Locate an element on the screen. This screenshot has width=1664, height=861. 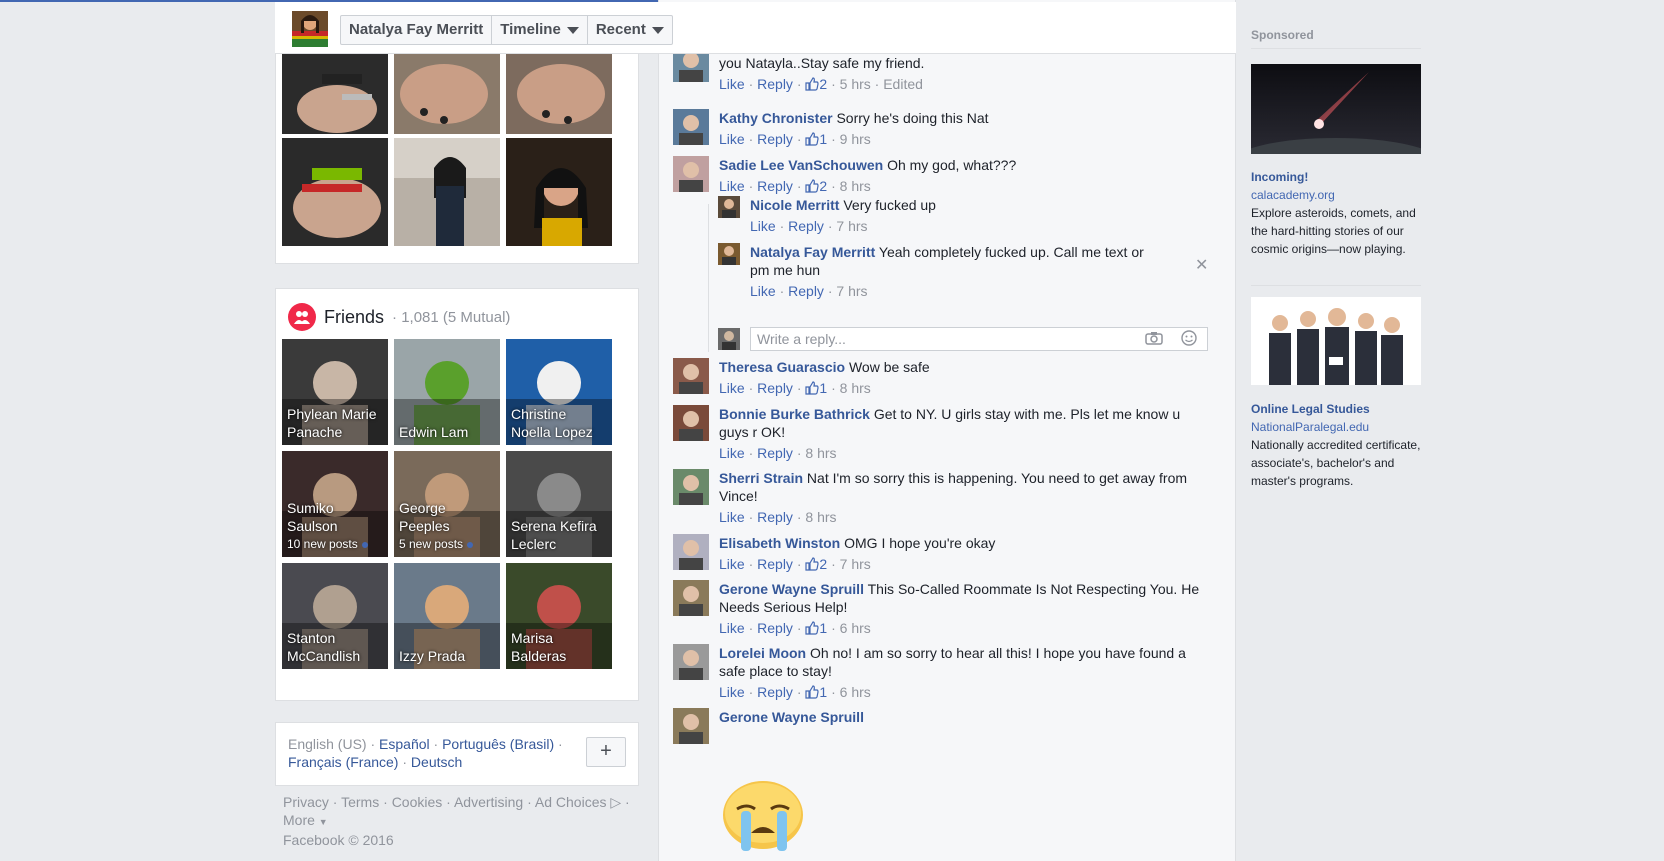
friend-name: Izzy Prada is located at coordinates (447, 656).